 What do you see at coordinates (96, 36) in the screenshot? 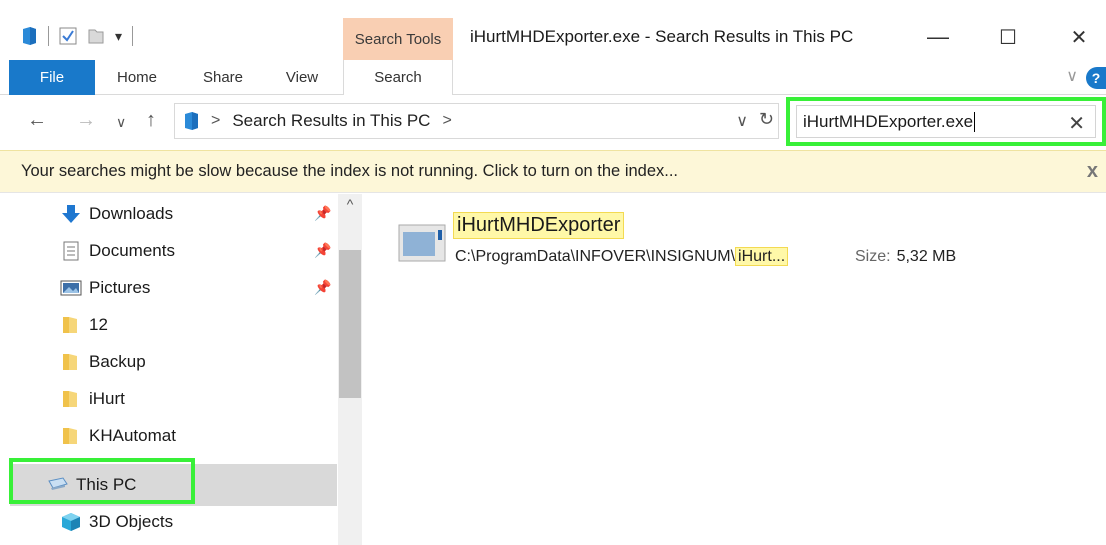
I see `new-folder-icon` at bounding box center [96, 36].